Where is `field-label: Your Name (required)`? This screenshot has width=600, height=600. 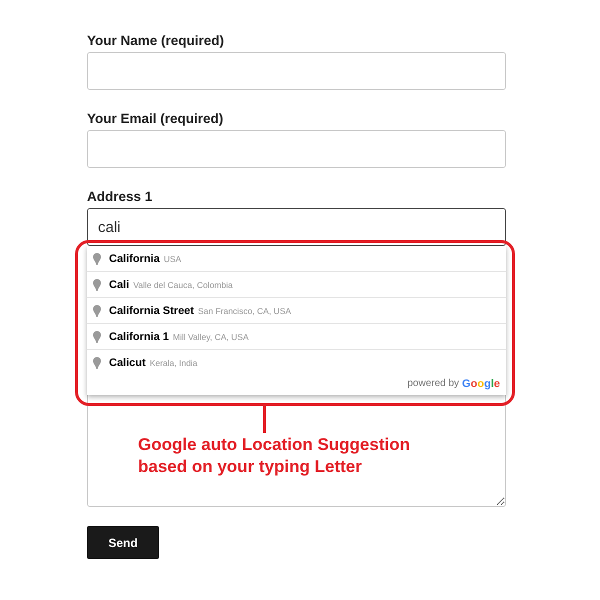 field-label: Your Name (required) is located at coordinates (156, 40).